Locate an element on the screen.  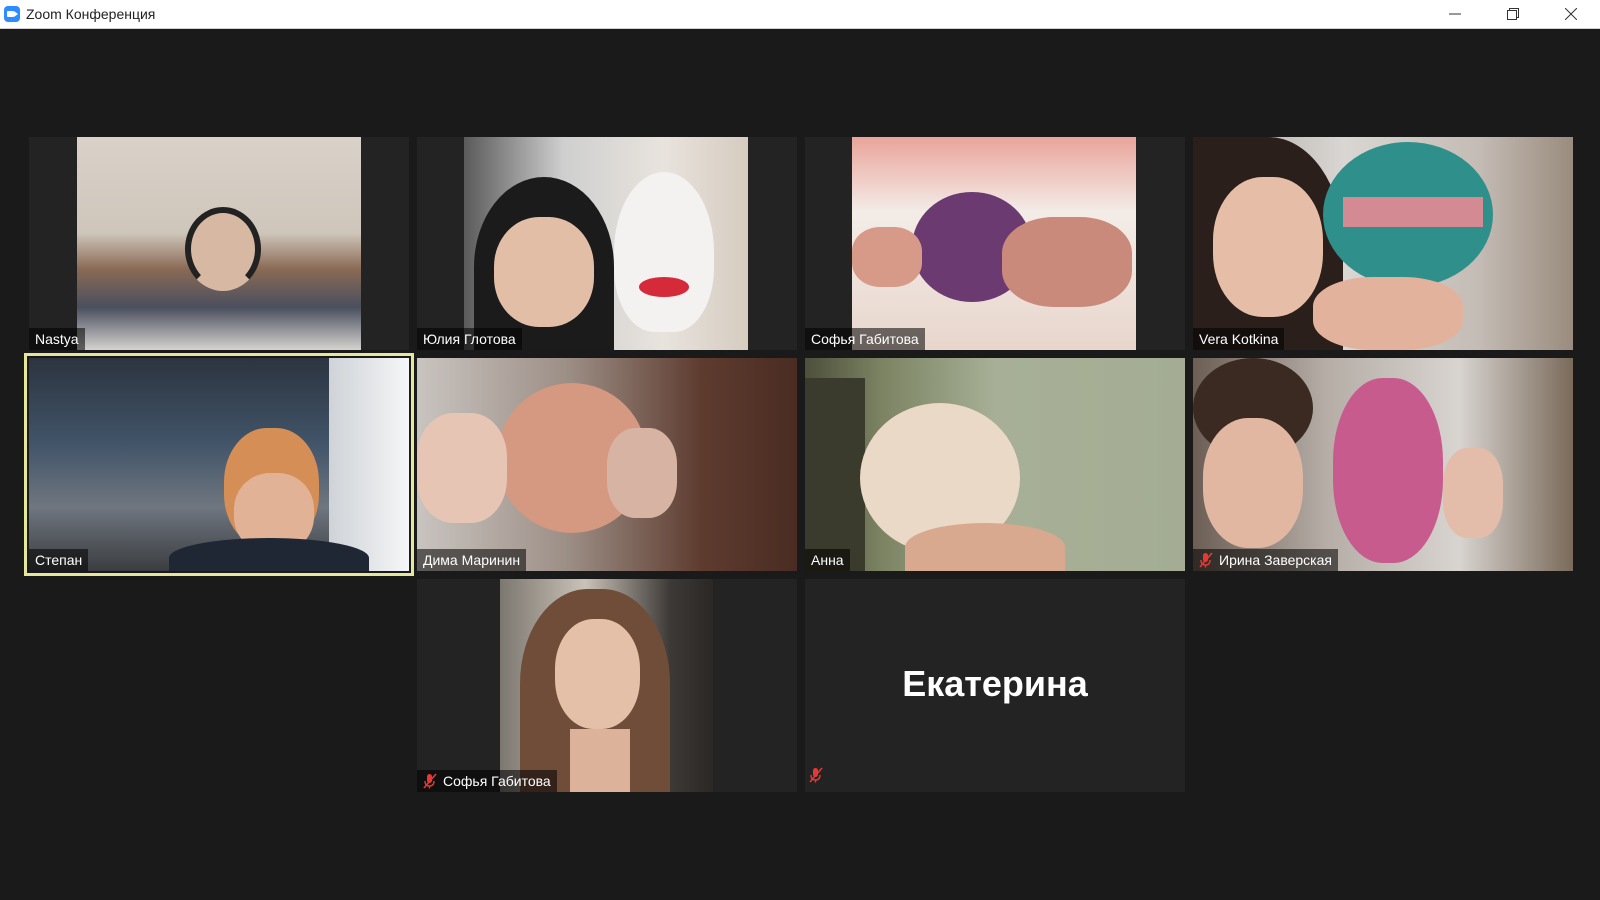
participant-tile: Степан is located at coordinates (219, 464).